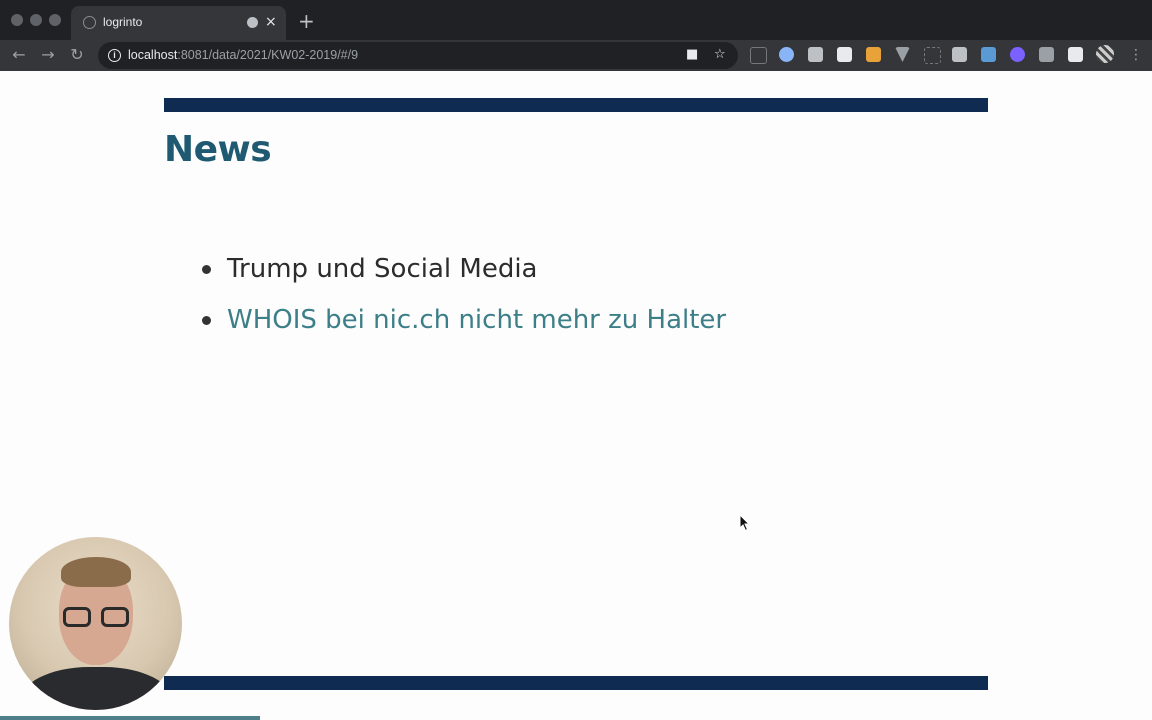  I want to click on mouse-cursor-icon, so click(745, 523).